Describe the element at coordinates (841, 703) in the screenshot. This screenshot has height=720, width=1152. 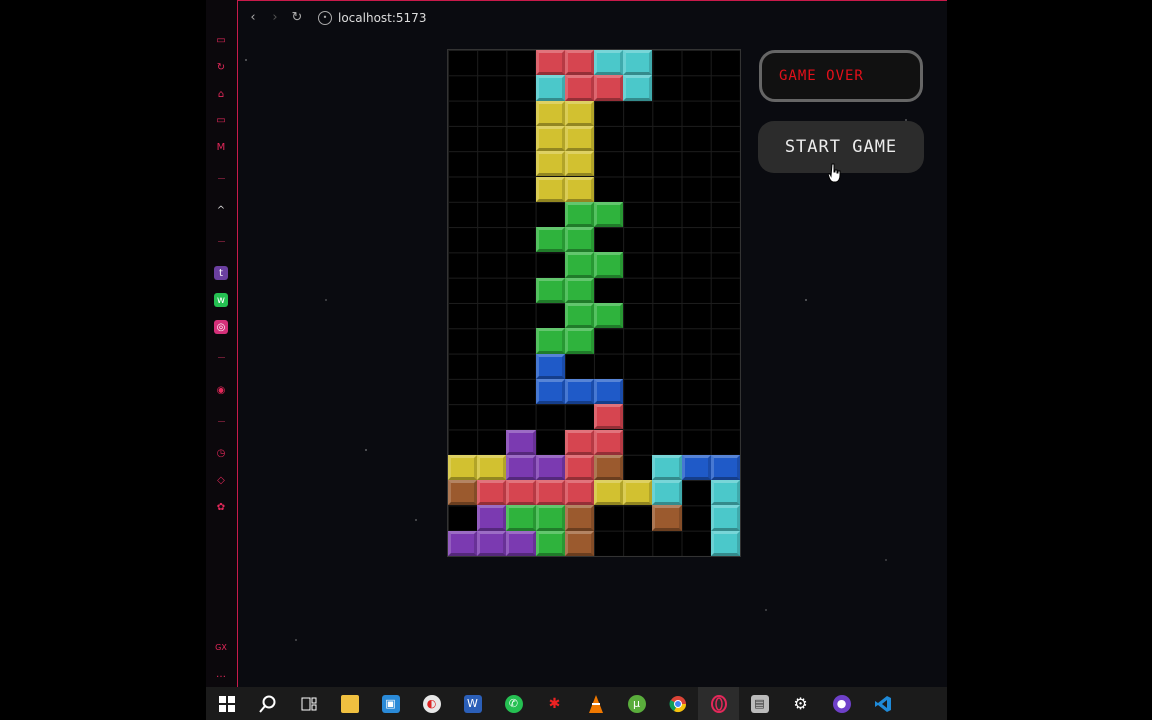
I see `github-icon: ●` at that location.